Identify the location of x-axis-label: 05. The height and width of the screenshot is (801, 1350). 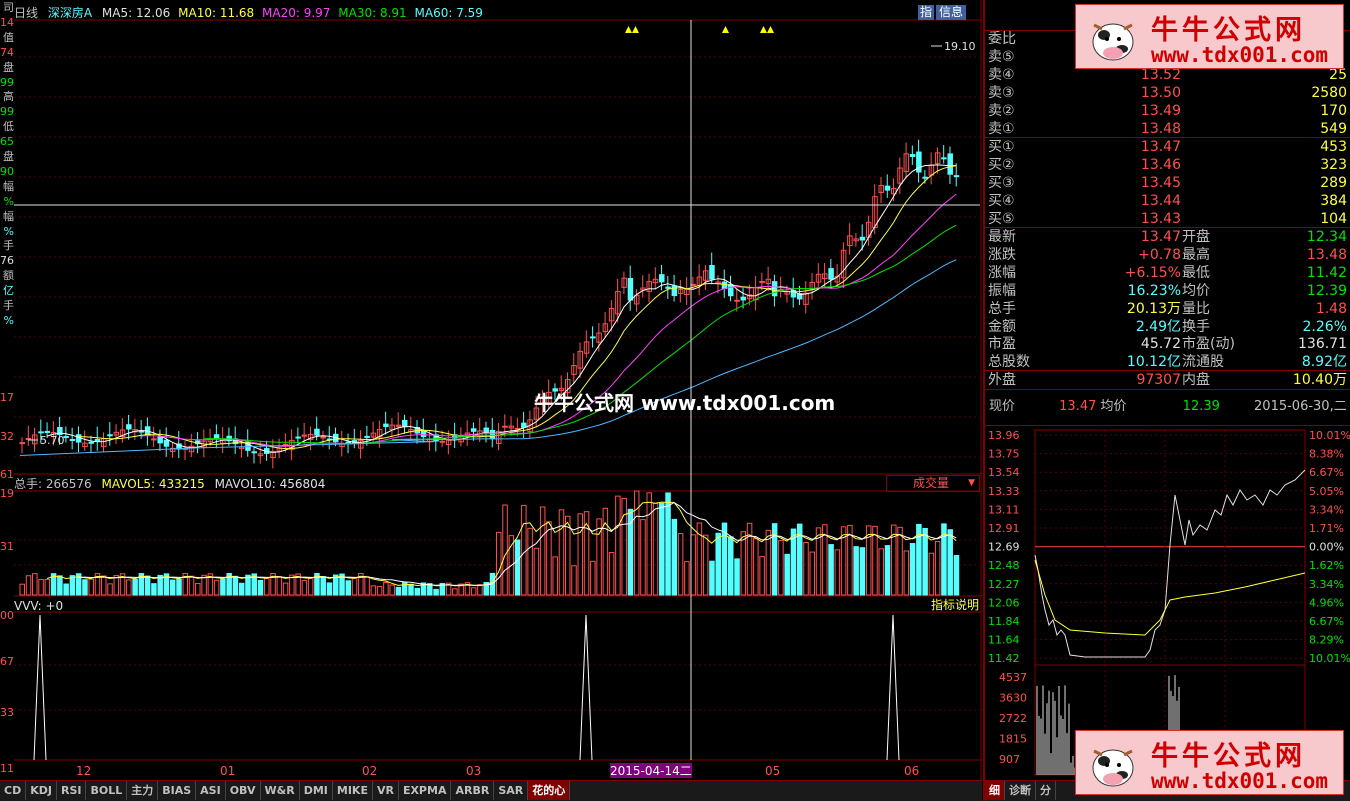
(772, 771).